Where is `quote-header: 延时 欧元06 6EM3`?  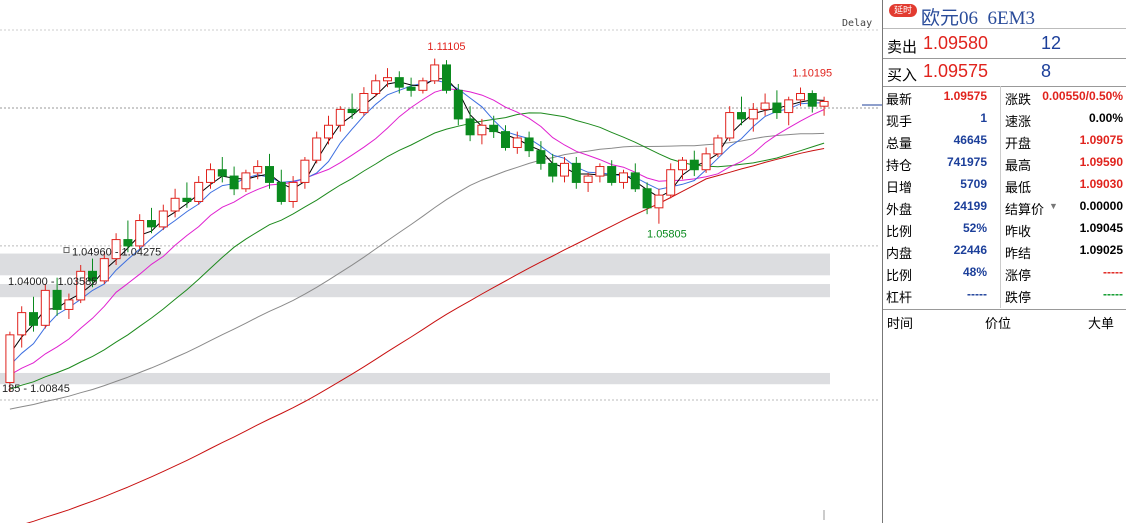 quote-header: 延时 欧元06 6EM3 is located at coordinates (1004, 14).